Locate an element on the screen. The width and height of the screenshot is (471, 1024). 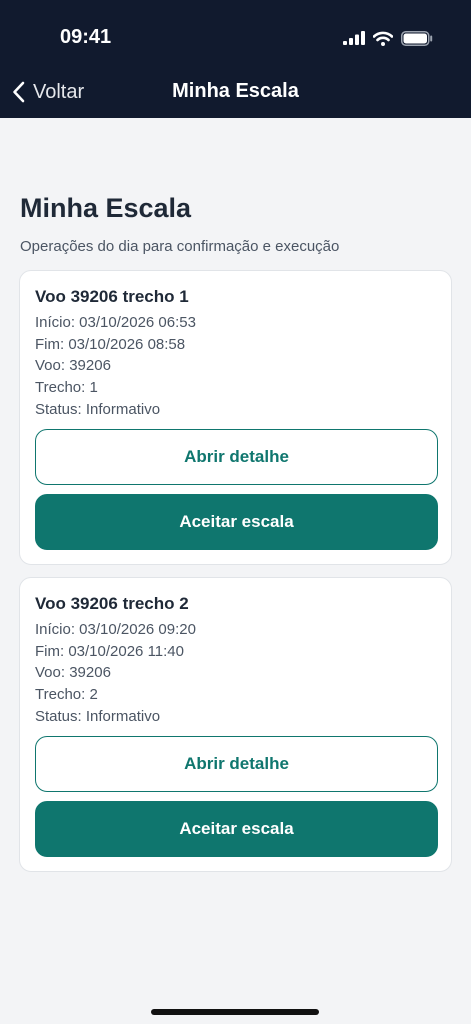
chevron-left-icon is located at coordinates (19, 92).